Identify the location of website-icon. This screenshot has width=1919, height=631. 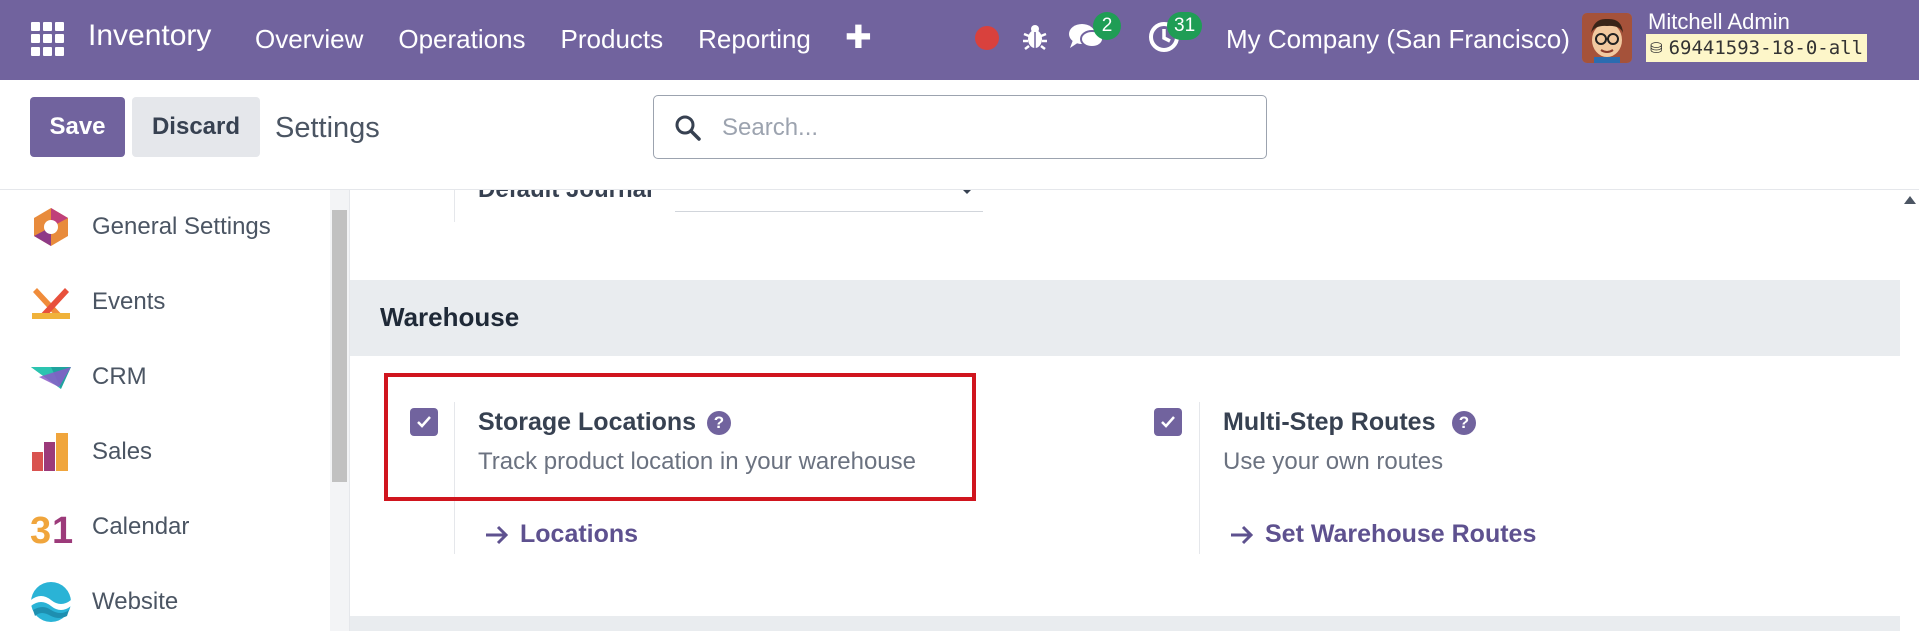
(51, 602).